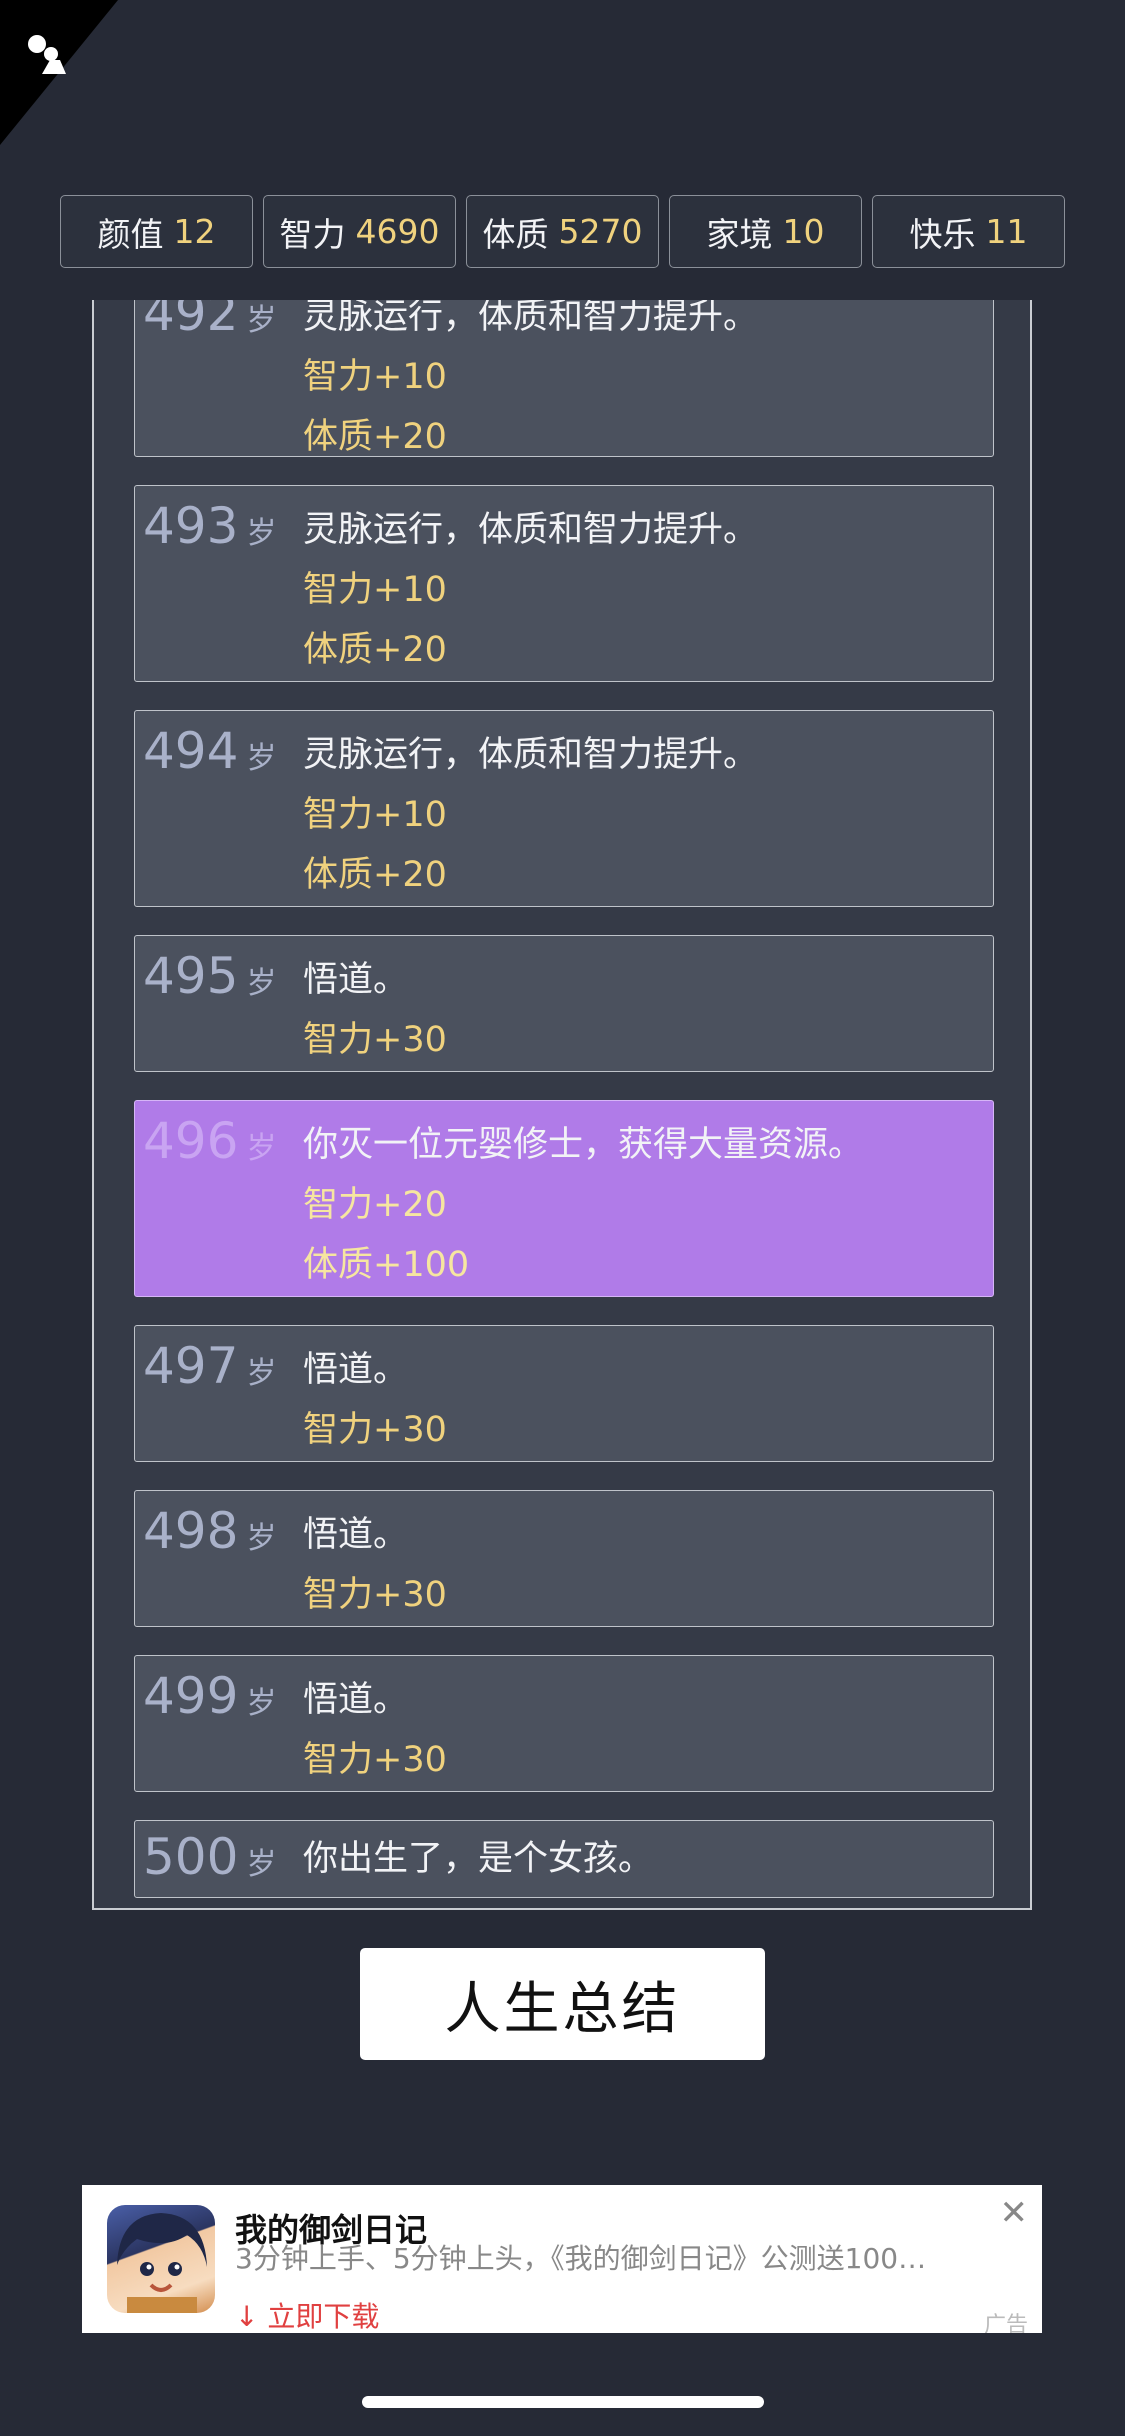 The width and height of the screenshot is (1125, 2436). Describe the element at coordinates (375, 1205) in the screenshot. I see `effect-intelligence: 智力+20` at that location.